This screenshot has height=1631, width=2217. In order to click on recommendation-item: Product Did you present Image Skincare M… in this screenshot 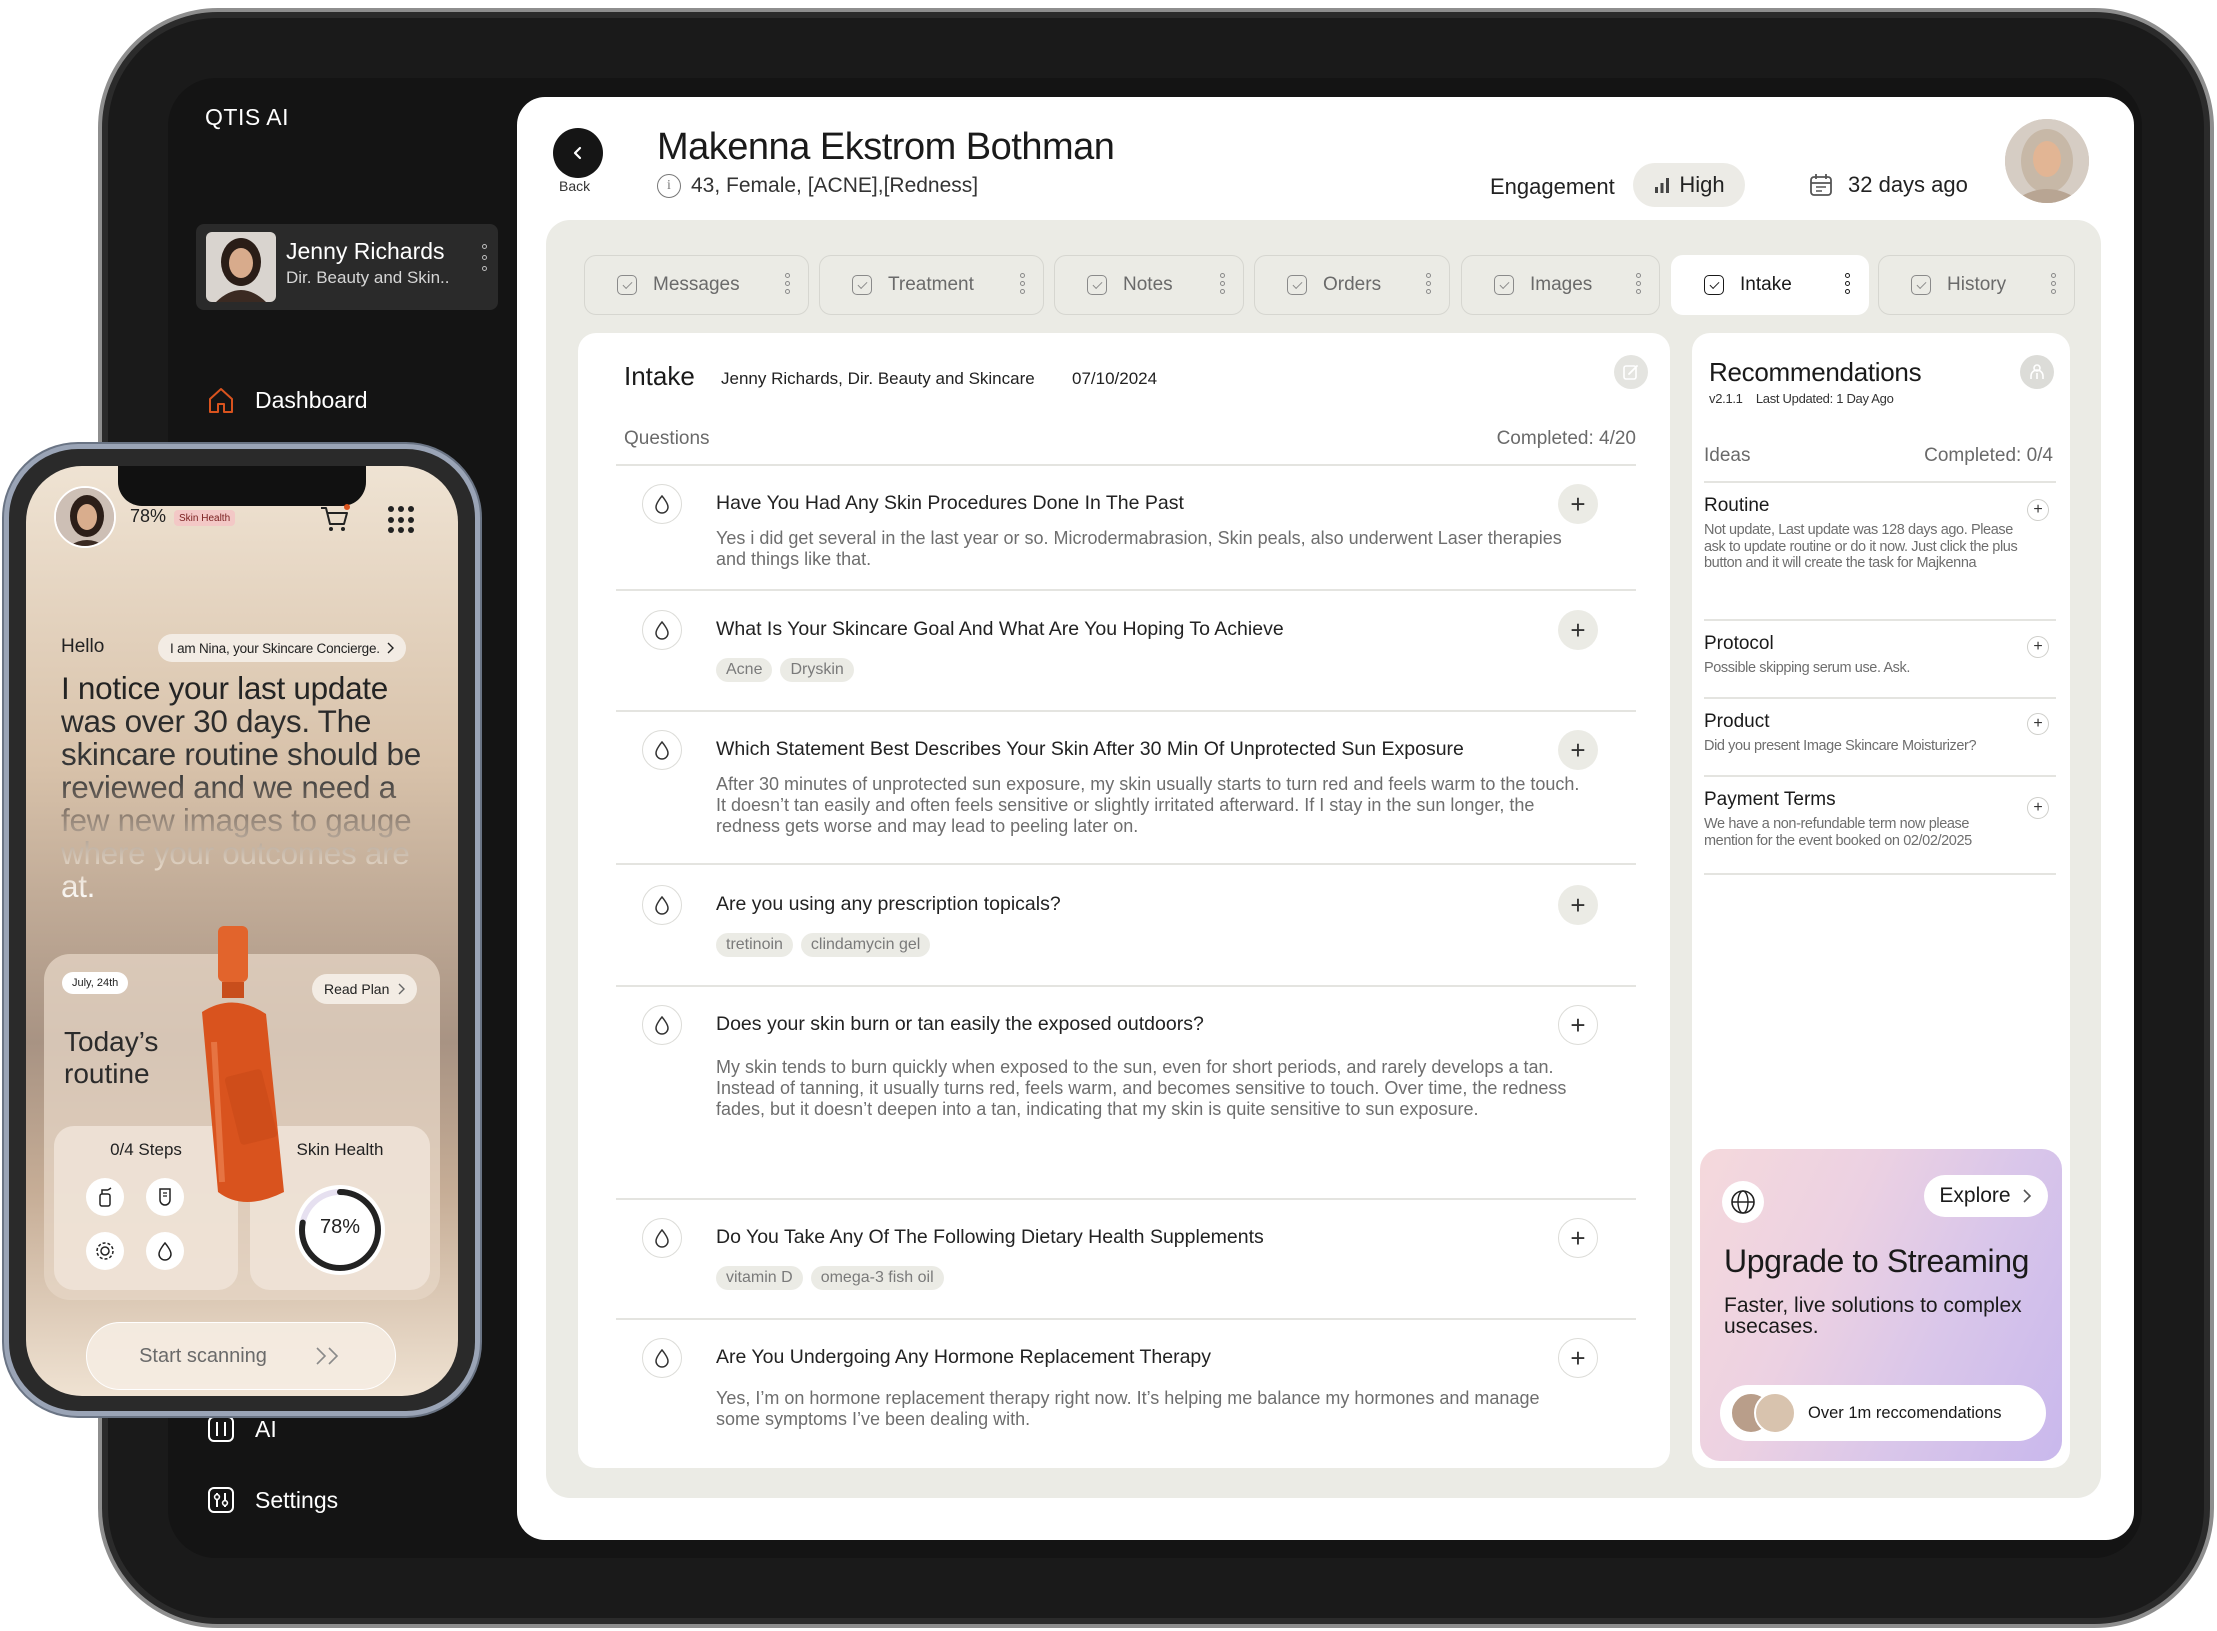, I will do `click(1869, 733)`.